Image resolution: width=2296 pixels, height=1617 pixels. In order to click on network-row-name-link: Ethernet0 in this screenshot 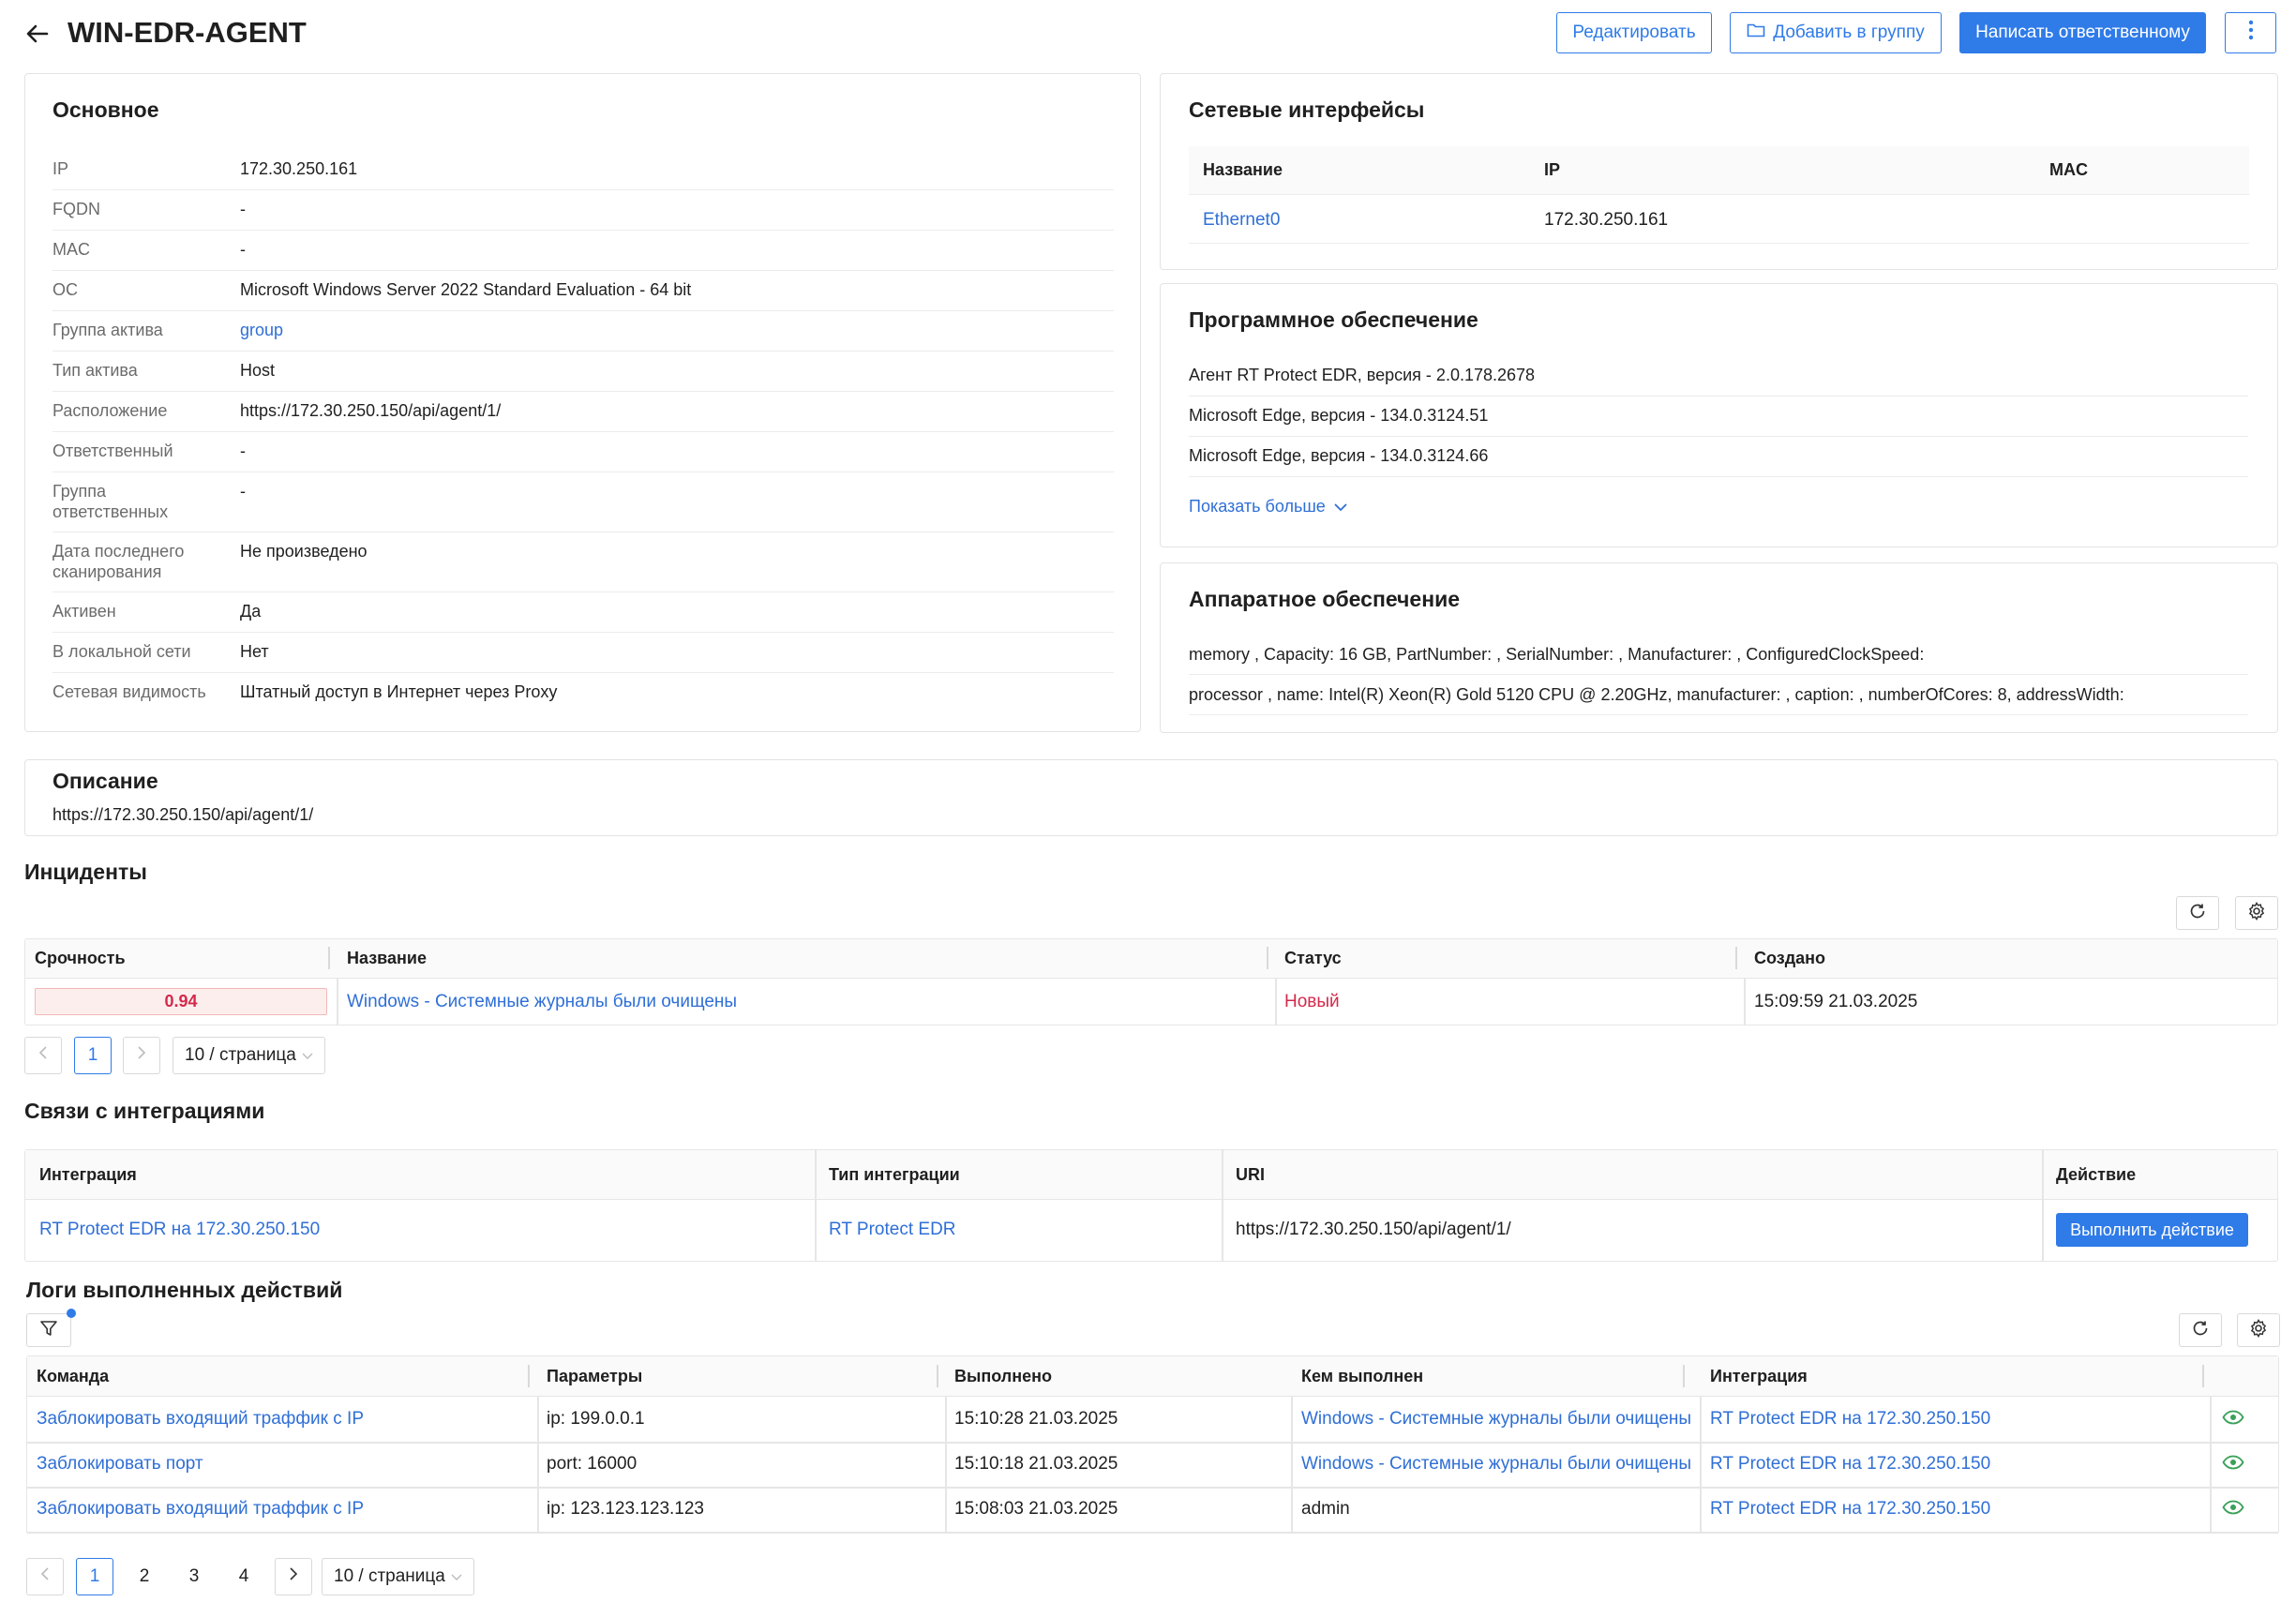, I will do `click(1241, 221)`.